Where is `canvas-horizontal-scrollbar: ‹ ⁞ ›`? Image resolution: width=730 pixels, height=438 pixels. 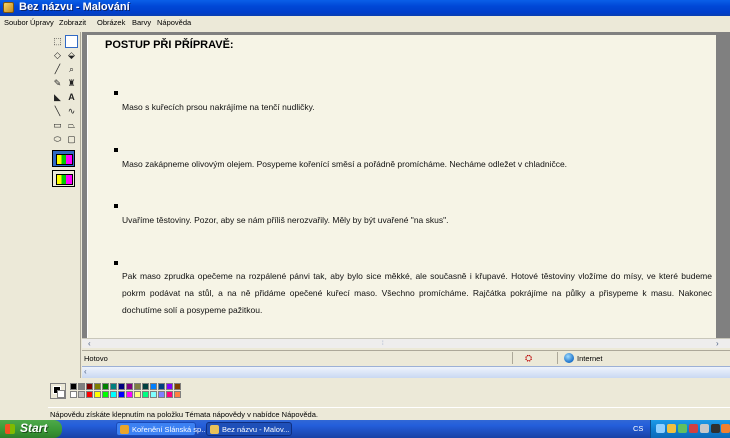
canvas-horizontal-scrollbar: ‹ ⁞ › is located at coordinates (406, 343).